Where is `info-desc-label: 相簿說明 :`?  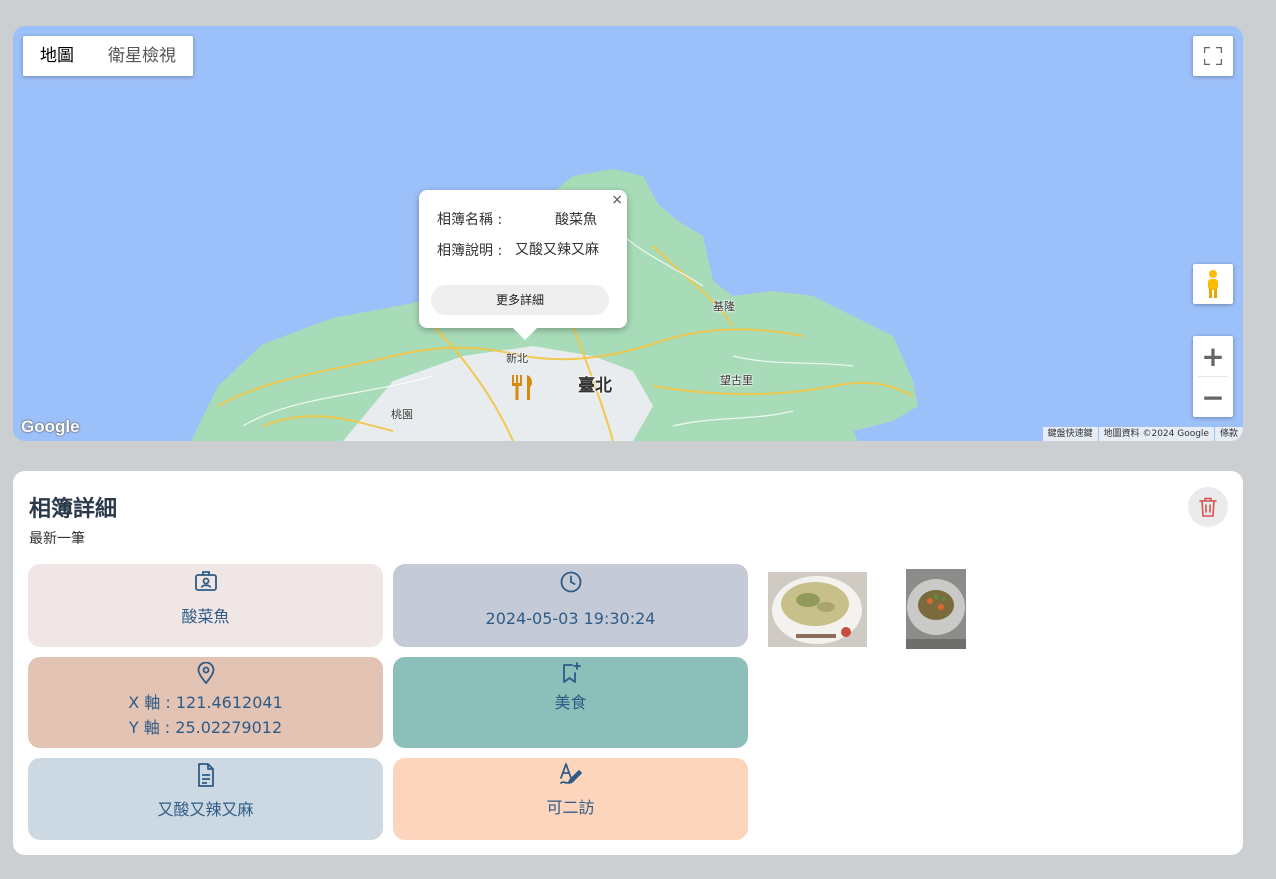
info-desc-label: 相簿說明 : is located at coordinates (470, 251).